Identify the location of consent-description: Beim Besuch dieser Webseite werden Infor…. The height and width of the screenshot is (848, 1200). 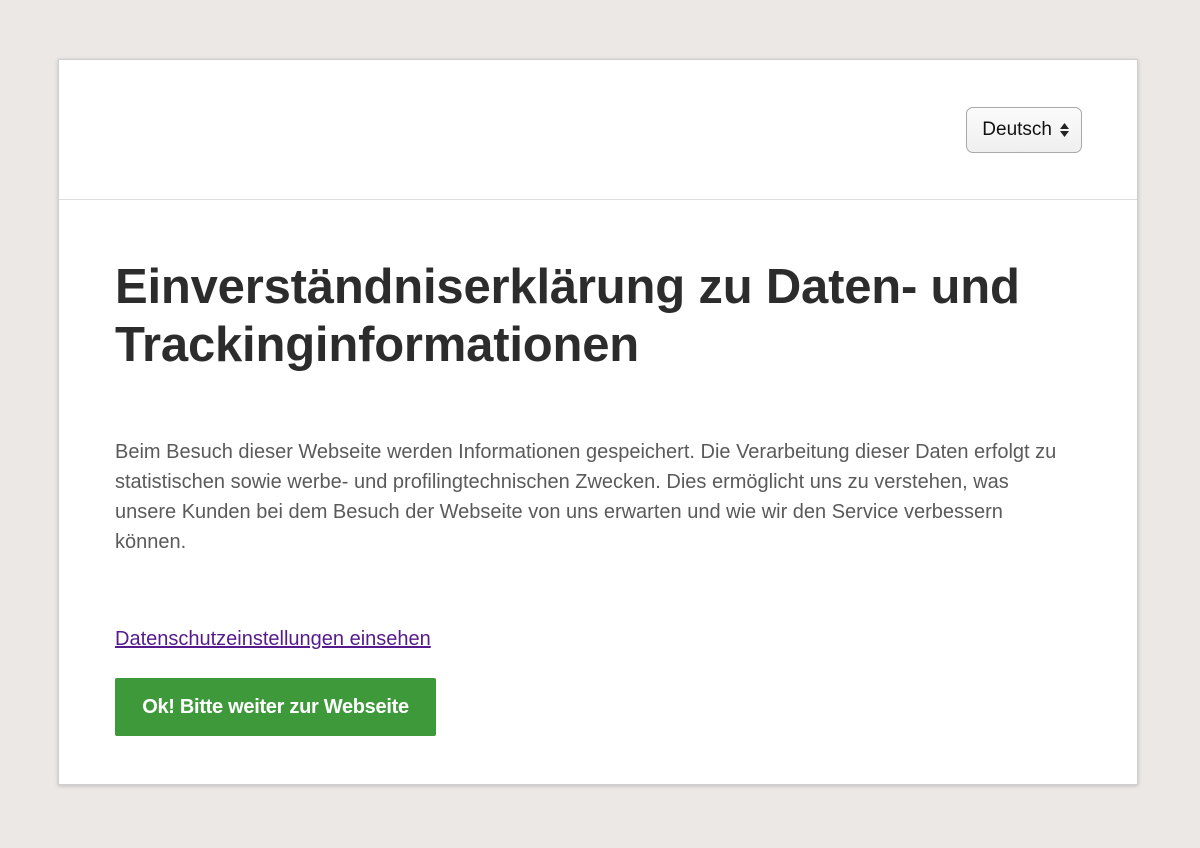
(586, 497).